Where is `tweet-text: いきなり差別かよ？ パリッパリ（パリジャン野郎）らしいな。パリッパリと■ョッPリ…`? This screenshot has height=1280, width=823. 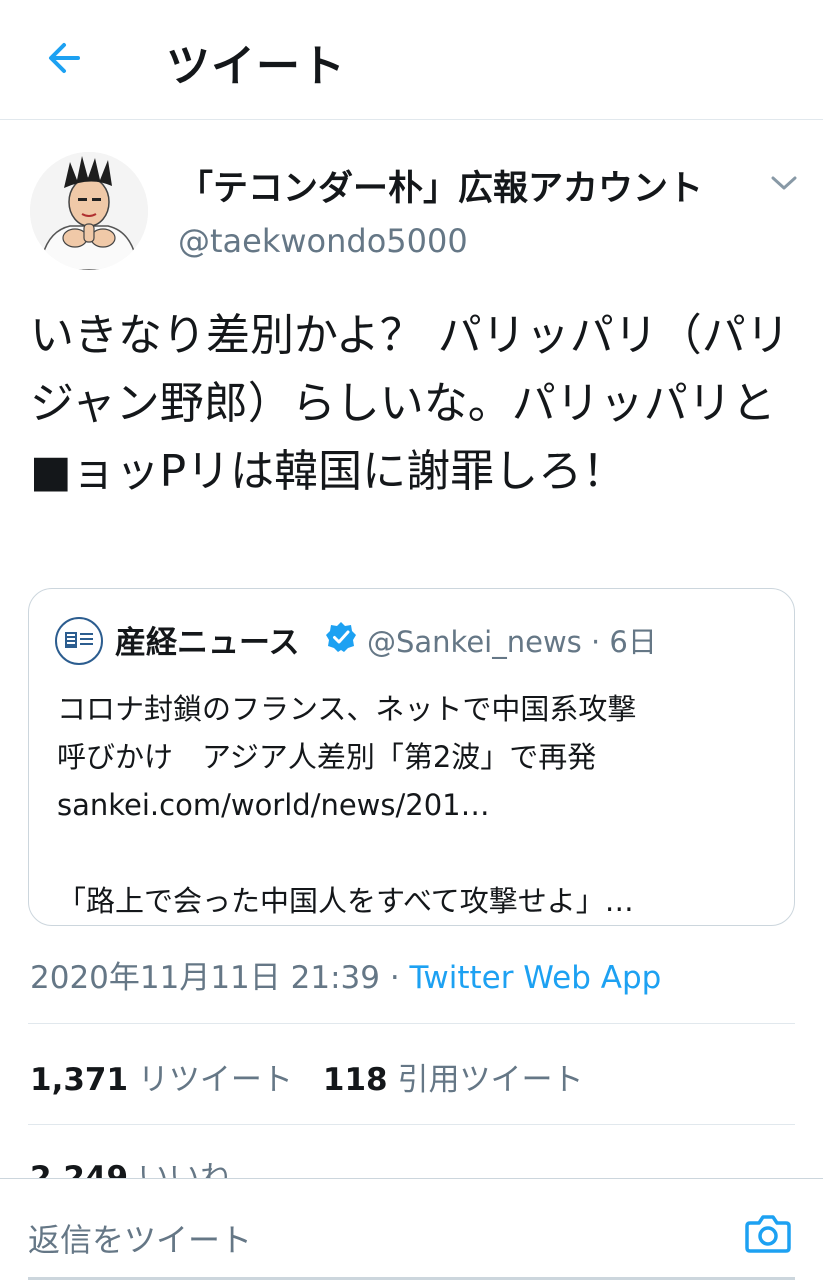 tweet-text: いきなり差別かよ？ パリッパリ（パリジャン野郎）らしいな。パリッパリと■ョッPリ… is located at coordinates (410, 403).